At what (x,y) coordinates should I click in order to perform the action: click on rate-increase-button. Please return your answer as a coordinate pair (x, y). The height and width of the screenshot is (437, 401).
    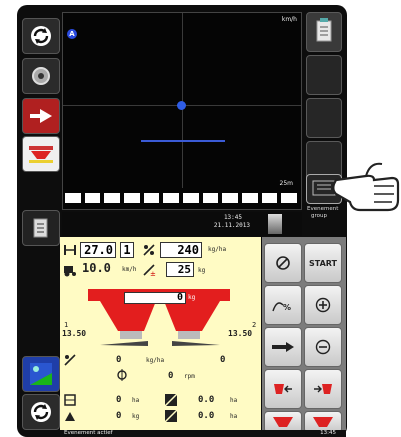
    Looking at the image, I should click on (323, 305).